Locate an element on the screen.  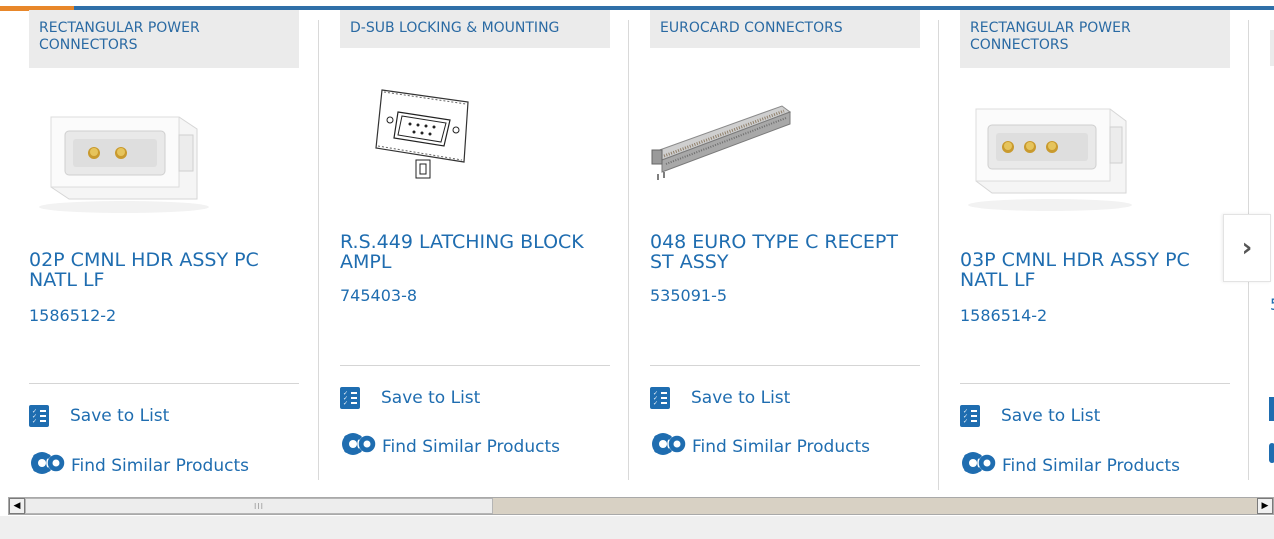
scroll-left-arrow-icon: ◀ is located at coordinates (17, 506).